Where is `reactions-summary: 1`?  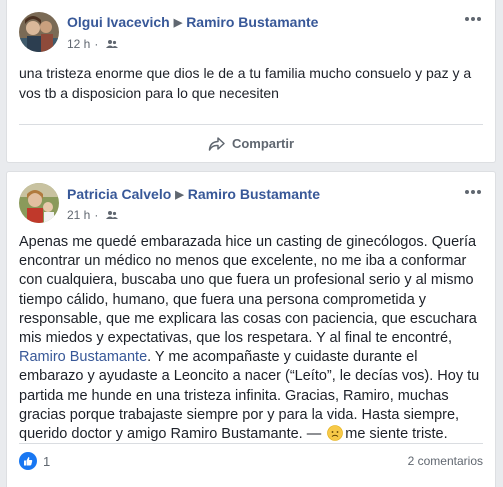 reactions-summary: 1 is located at coordinates (34, 461).